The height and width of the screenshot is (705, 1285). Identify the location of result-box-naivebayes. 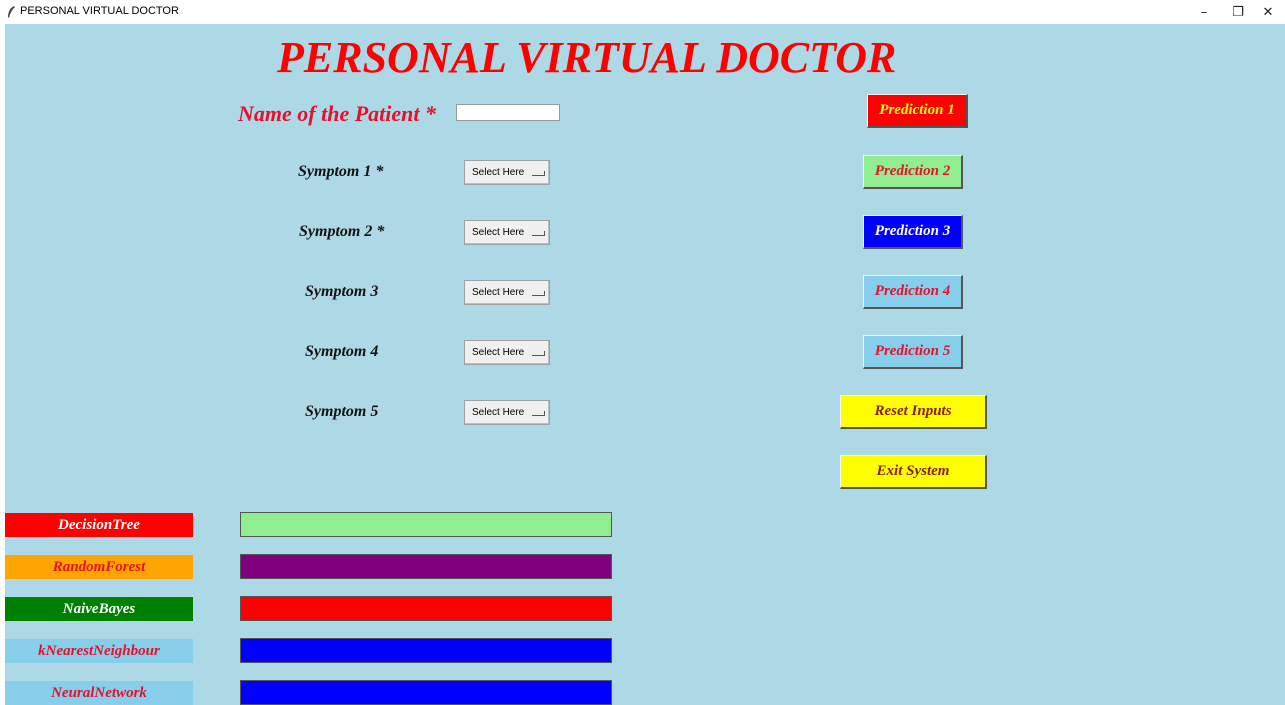
(426, 608).